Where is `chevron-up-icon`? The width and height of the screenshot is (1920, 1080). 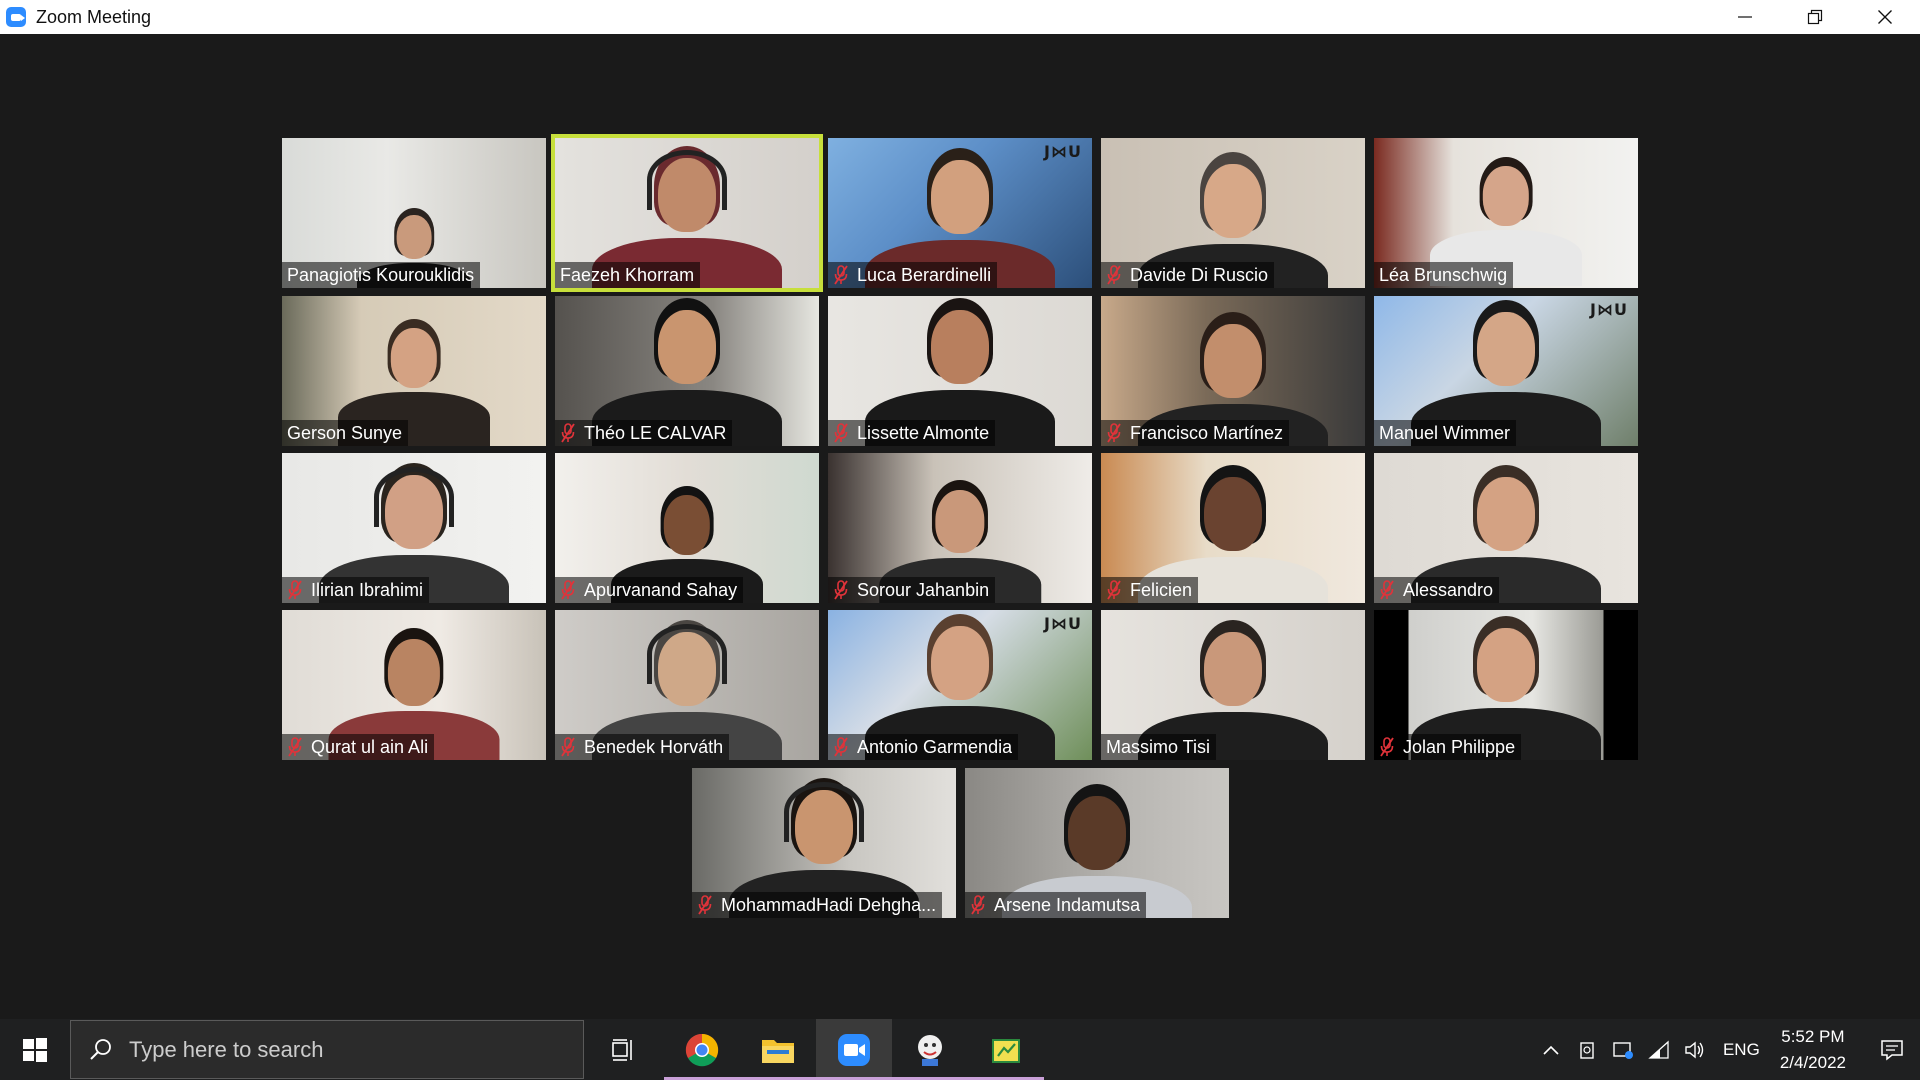
chevron-up-icon is located at coordinates (1551, 1050).